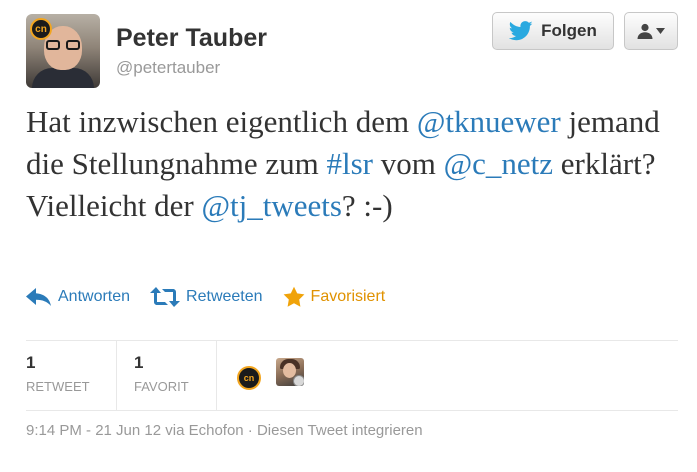 The image size is (697, 472). What do you see at coordinates (293, 296) in the screenshot?
I see `star-icon` at bounding box center [293, 296].